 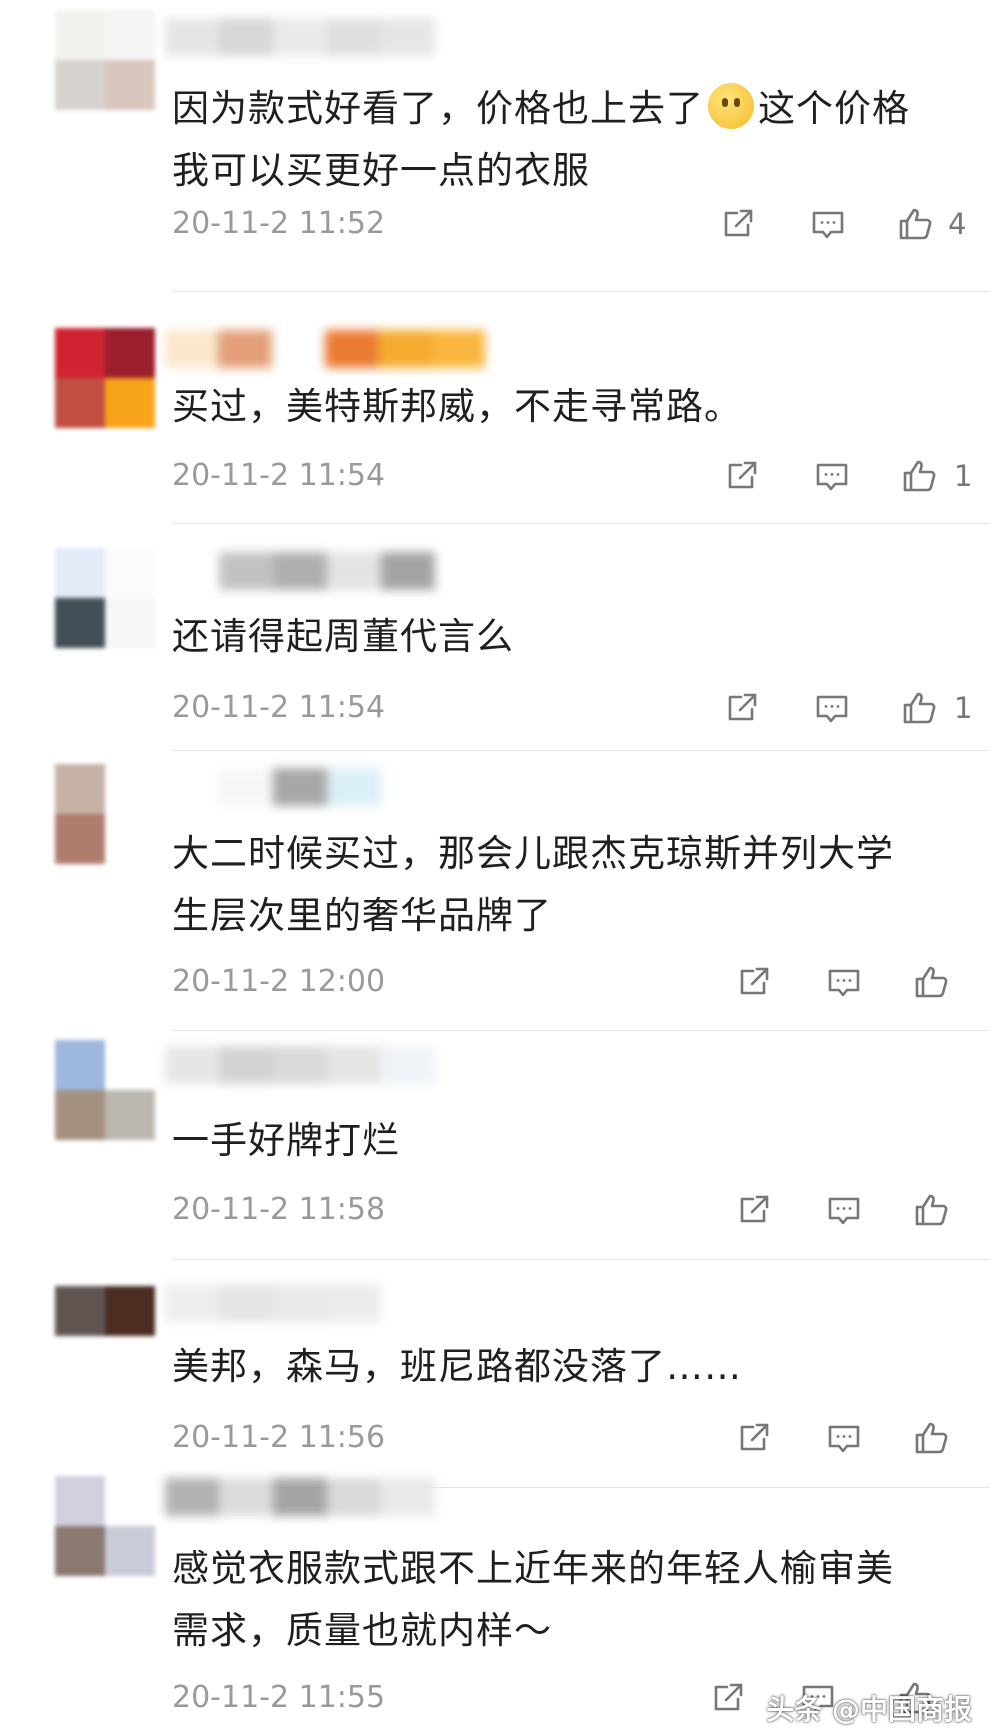 What do you see at coordinates (582, 1210) in the screenshot?
I see `comment-meta: 20-11-2 11:58` at bounding box center [582, 1210].